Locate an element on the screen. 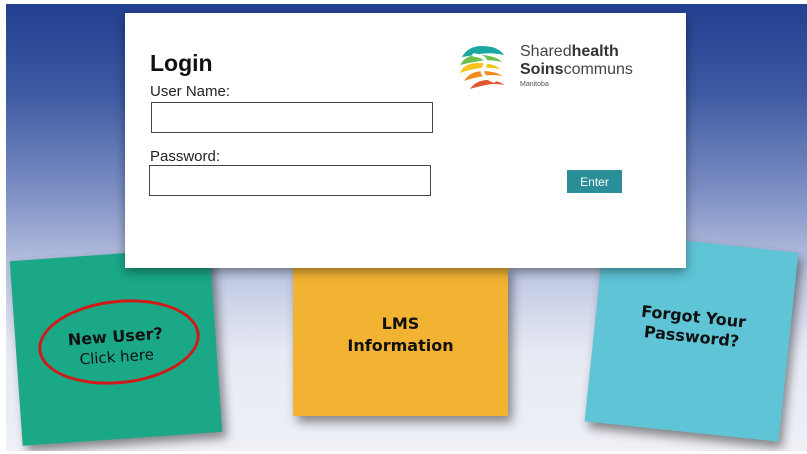 This screenshot has height=454, width=807. login-title: Login is located at coordinates (181, 63).